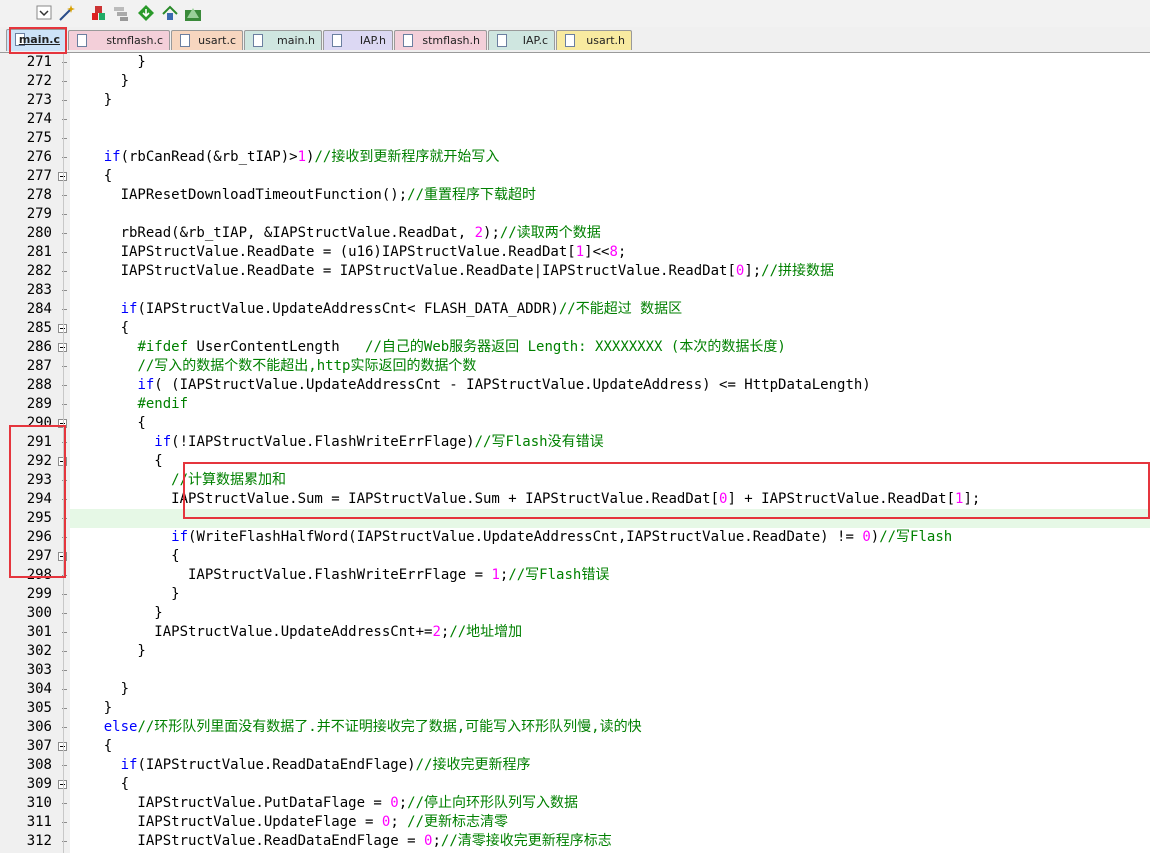 This screenshot has height=853, width=1150. Describe the element at coordinates (39, 195) in the screenshot. I see `line-number: 278` at that location.